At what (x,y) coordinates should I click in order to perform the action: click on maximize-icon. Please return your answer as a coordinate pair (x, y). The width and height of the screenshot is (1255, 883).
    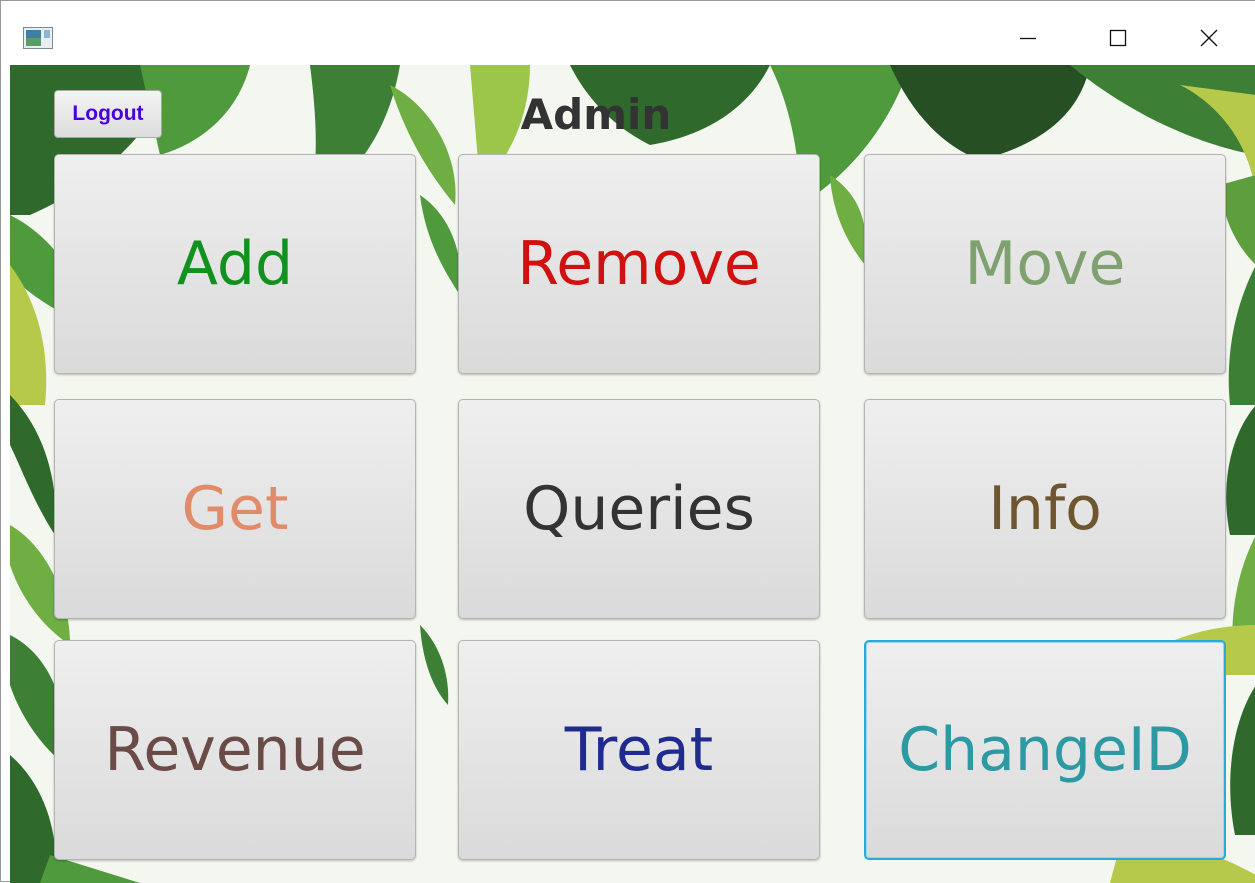
    Looking at the image, I should click on (1118, 38).